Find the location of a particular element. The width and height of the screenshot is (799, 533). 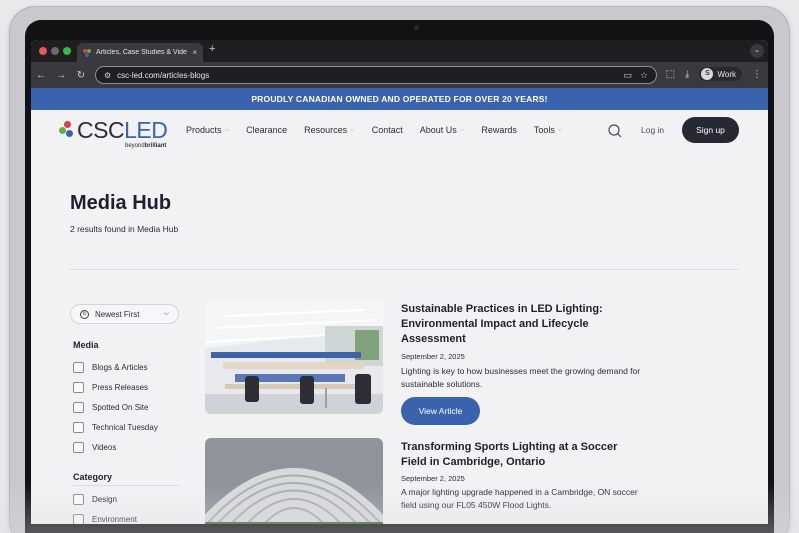

logo-dots-icon is located at coordinates (67, 130).